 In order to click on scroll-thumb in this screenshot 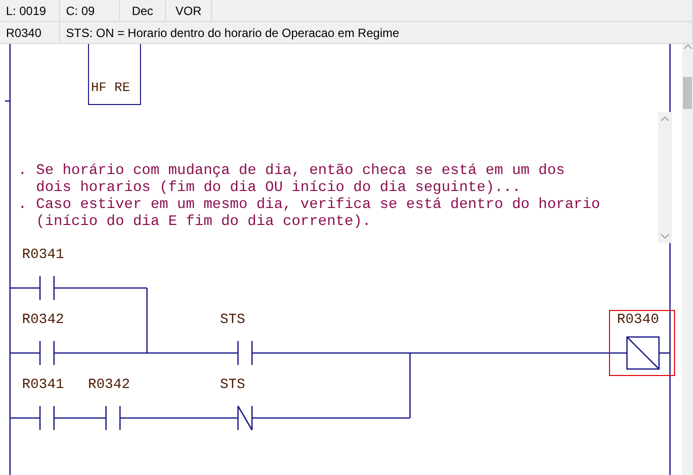, I will do `click(687, 93)`.